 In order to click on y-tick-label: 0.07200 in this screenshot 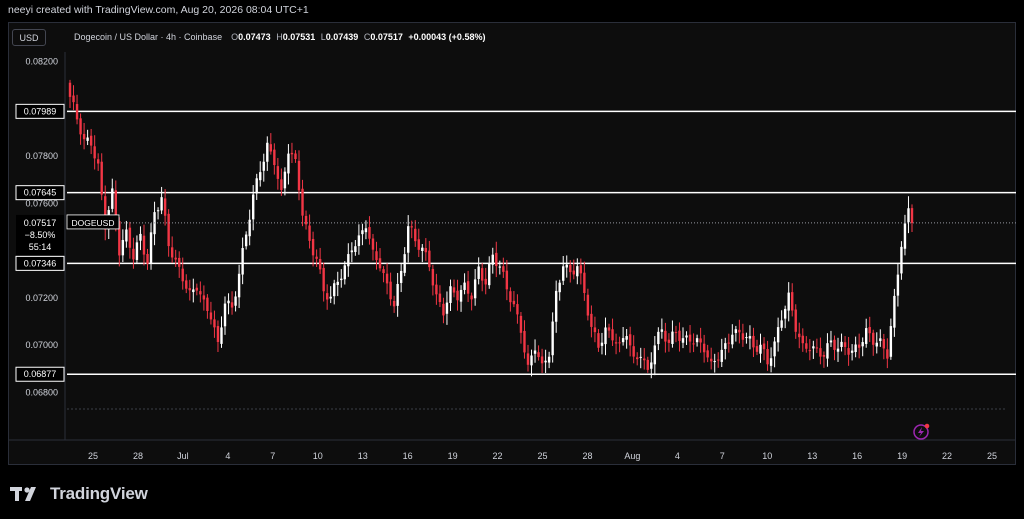, I will do `click(41, 298)`.